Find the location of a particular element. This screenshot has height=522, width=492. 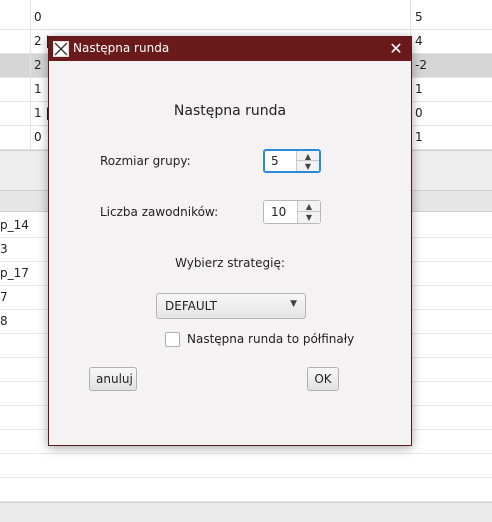

table-cell: 2 is located at coordinates (38, 65).